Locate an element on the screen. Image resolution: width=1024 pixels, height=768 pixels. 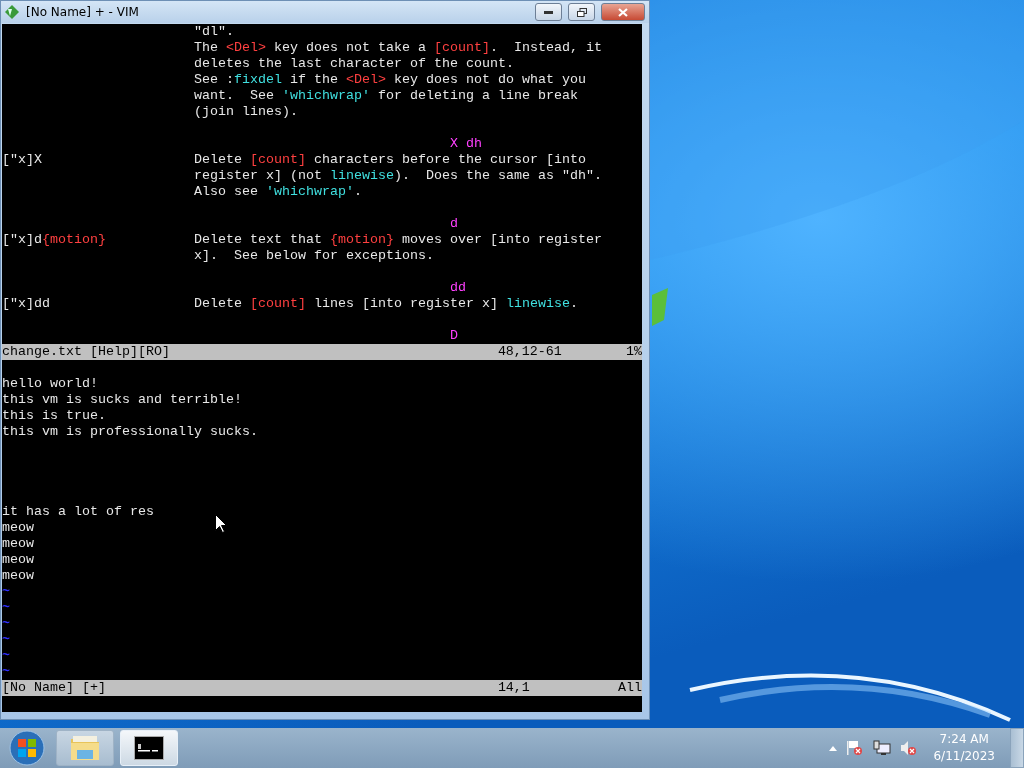
window-title: [No Name] + - VIM is located at coordinates (83, 12).